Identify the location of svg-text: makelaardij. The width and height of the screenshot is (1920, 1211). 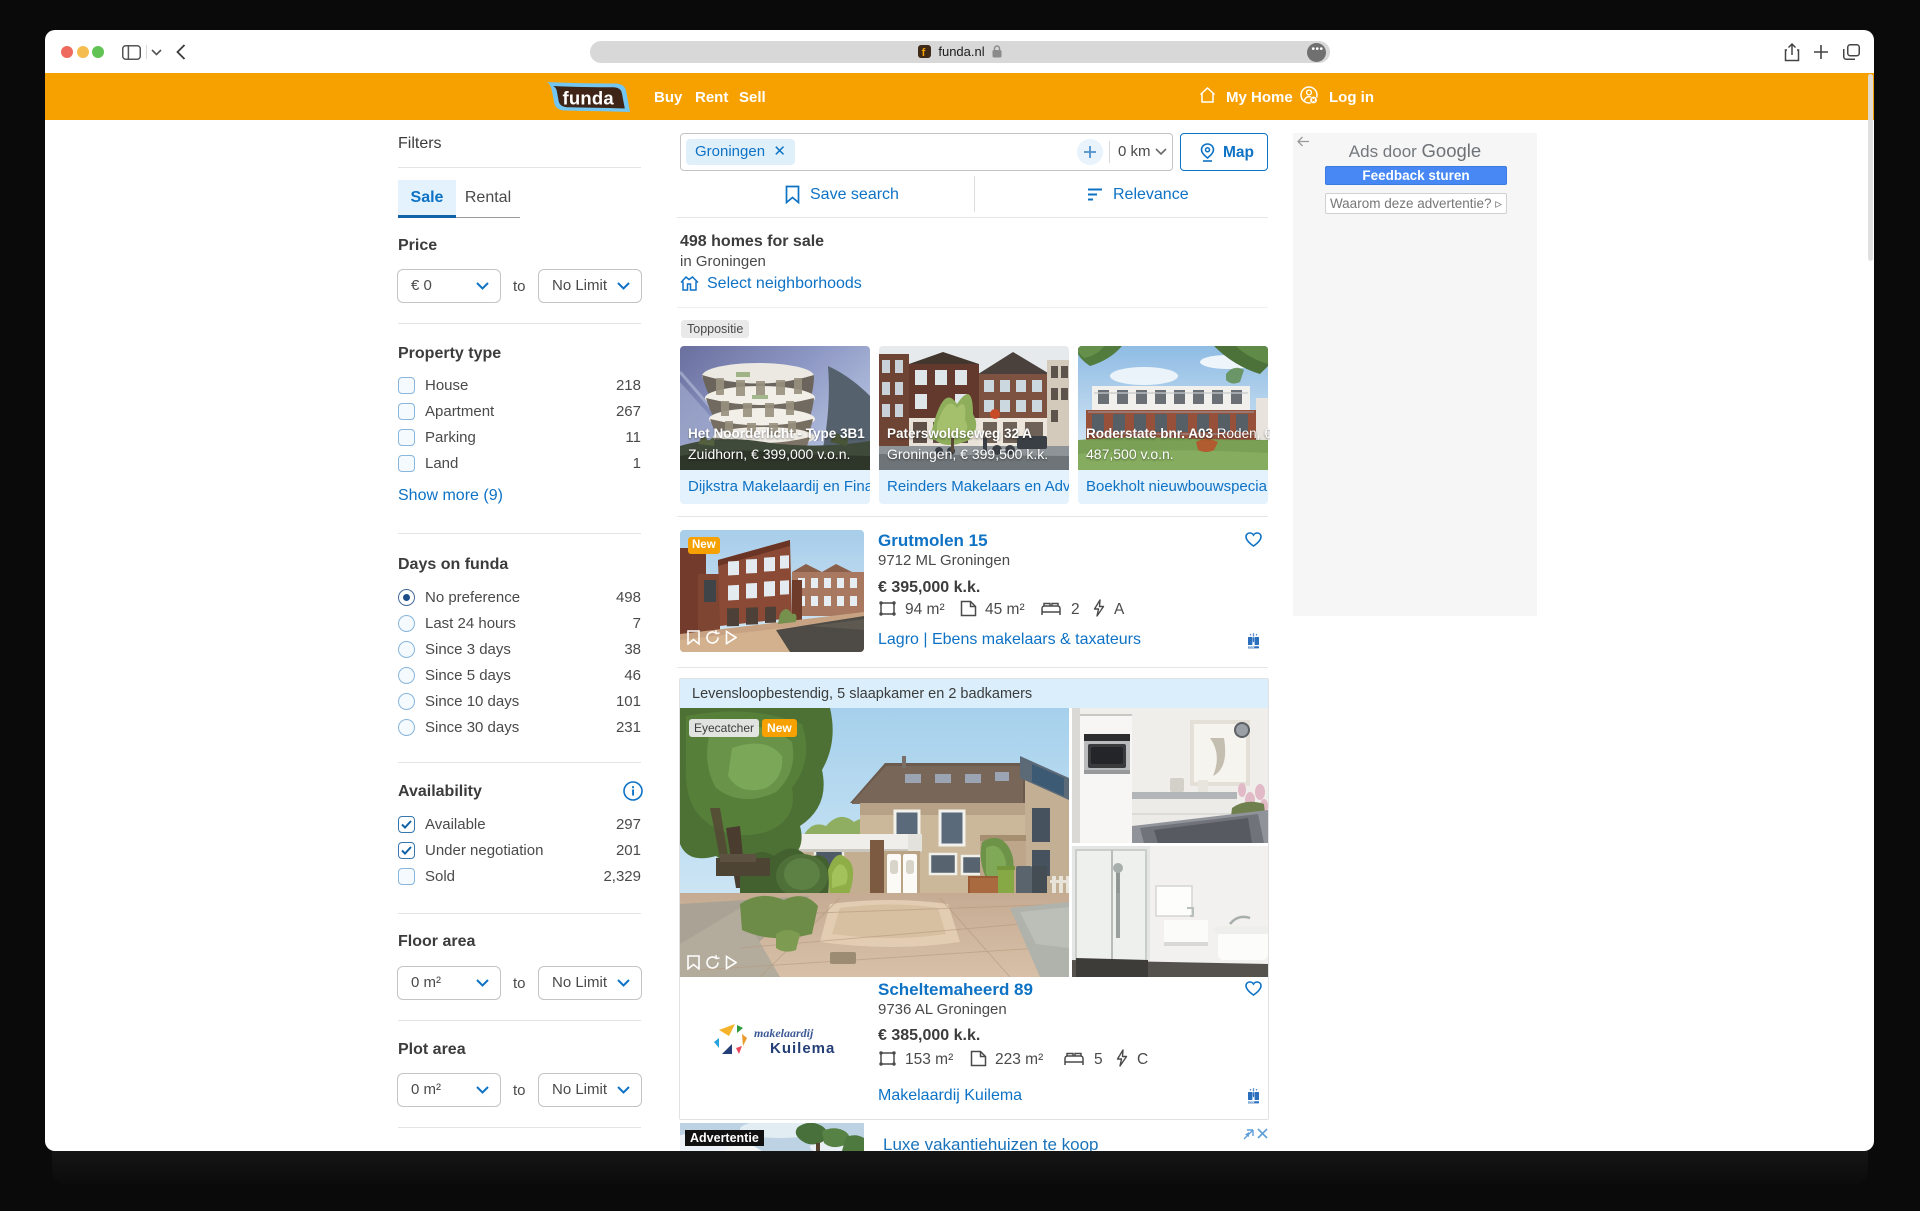
(784, 1033).